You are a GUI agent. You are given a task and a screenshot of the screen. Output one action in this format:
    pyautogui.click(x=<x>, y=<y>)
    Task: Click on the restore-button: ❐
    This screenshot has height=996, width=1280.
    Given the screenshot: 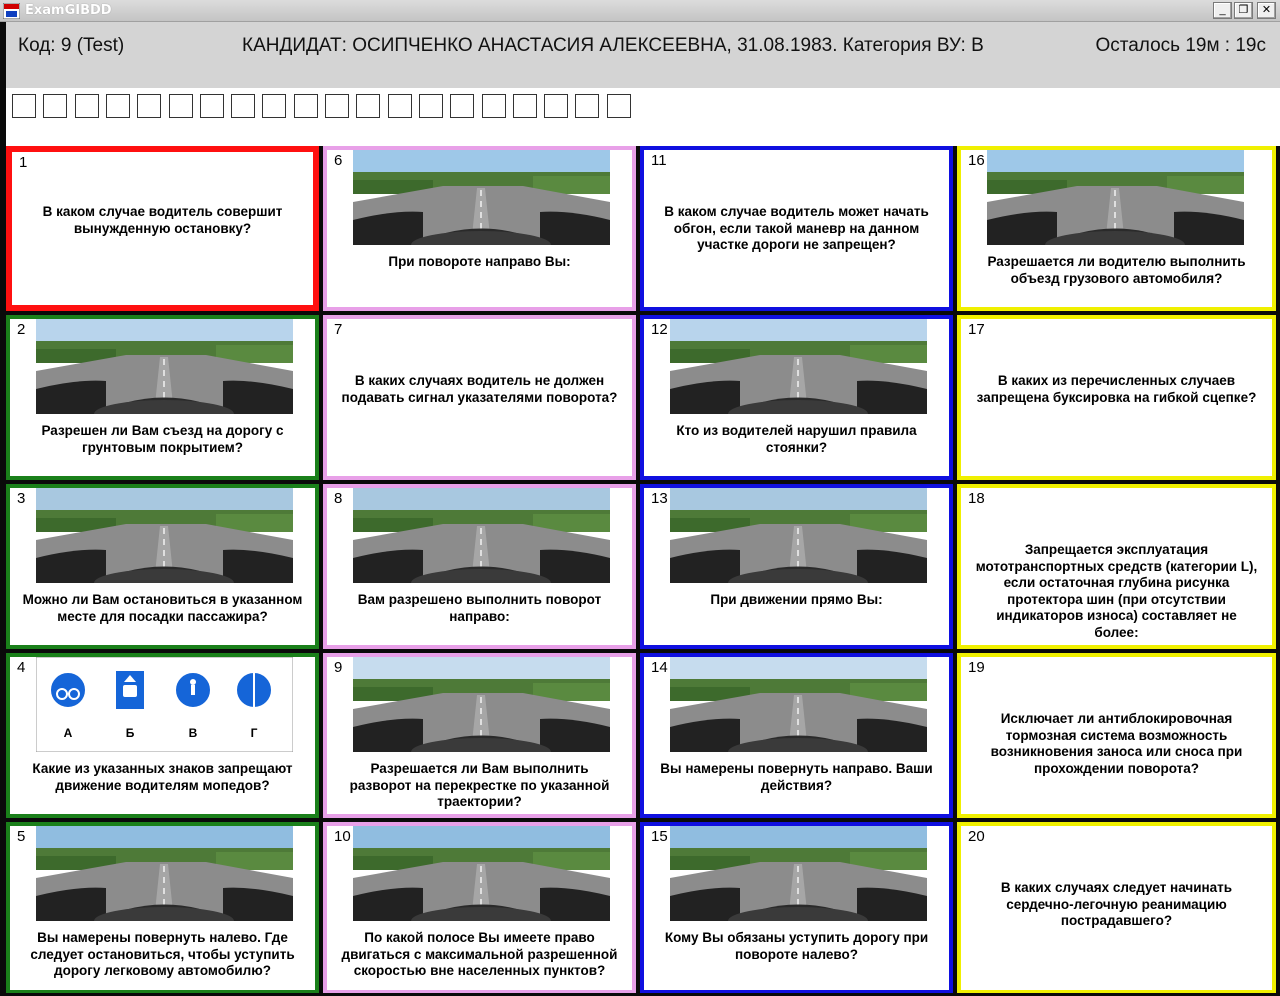 What is the action you would take?
    pyautogui.click(x=1243, y=10)
    